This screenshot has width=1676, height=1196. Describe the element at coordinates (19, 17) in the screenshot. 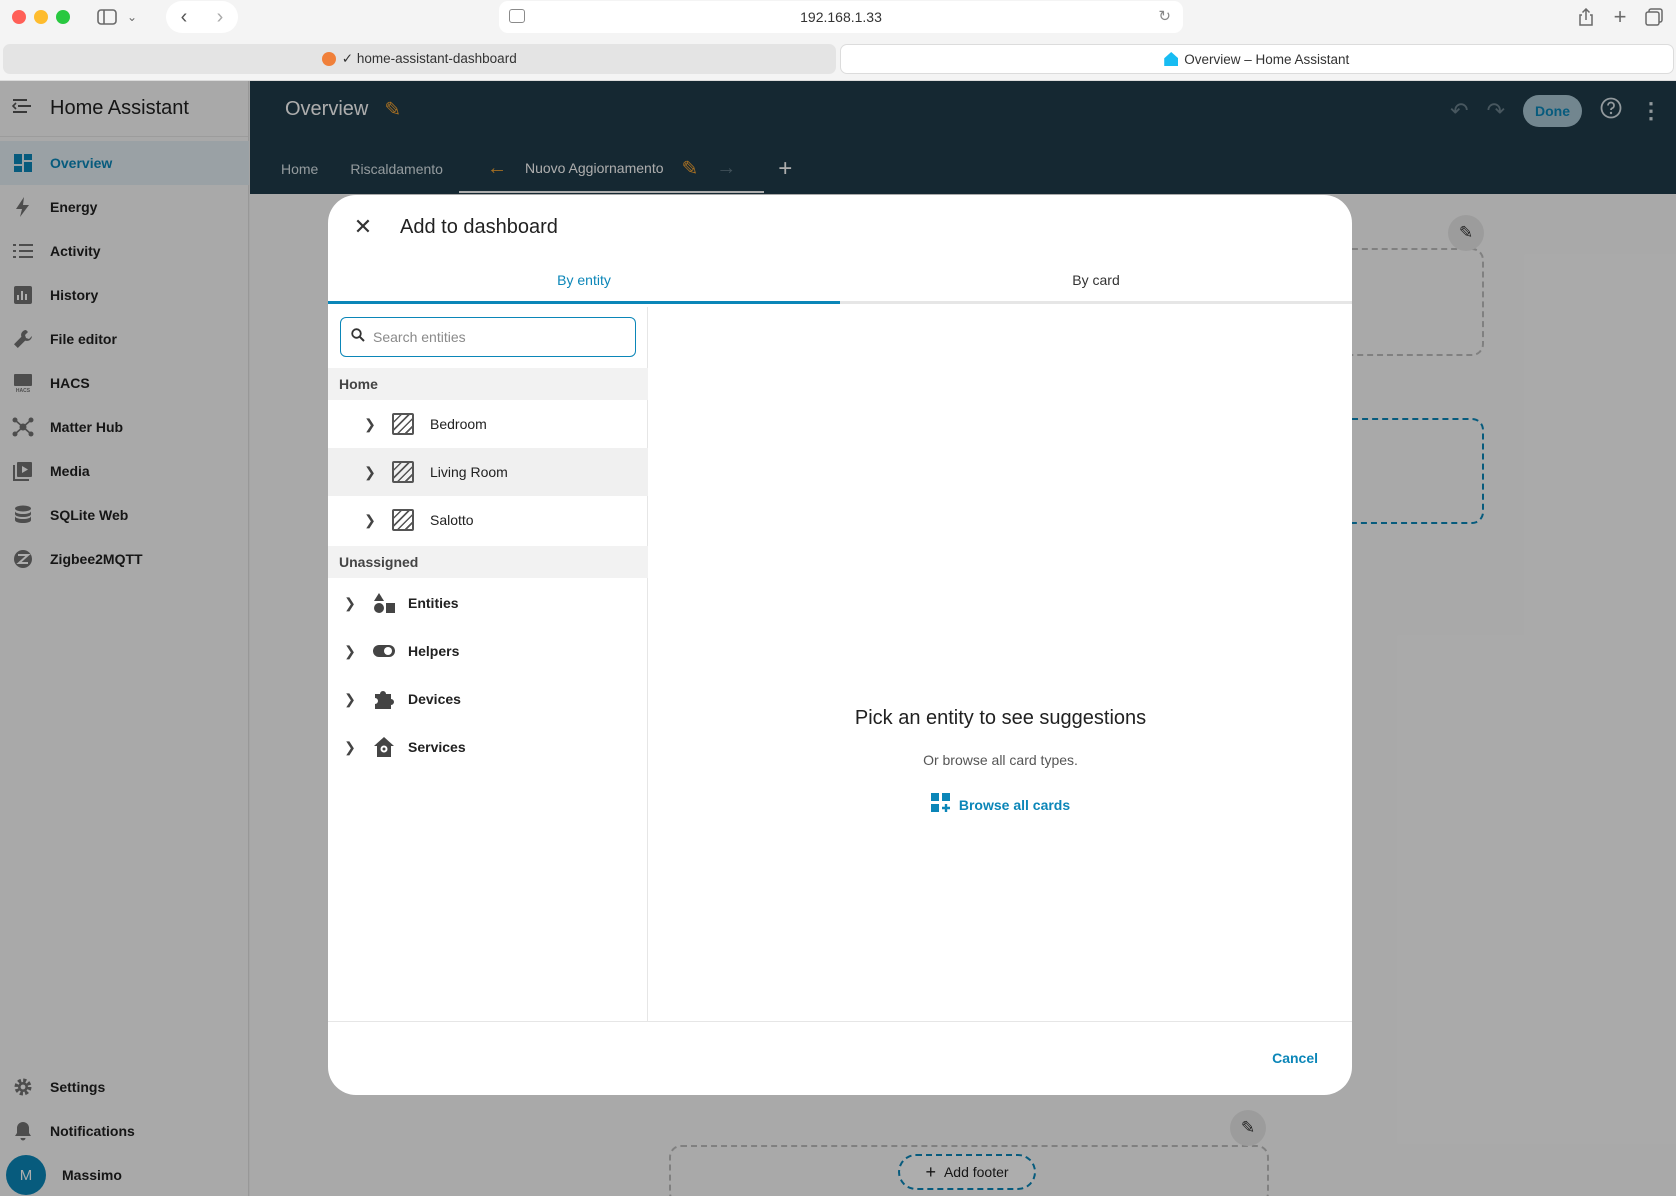

I see `close-window-button` at that location.